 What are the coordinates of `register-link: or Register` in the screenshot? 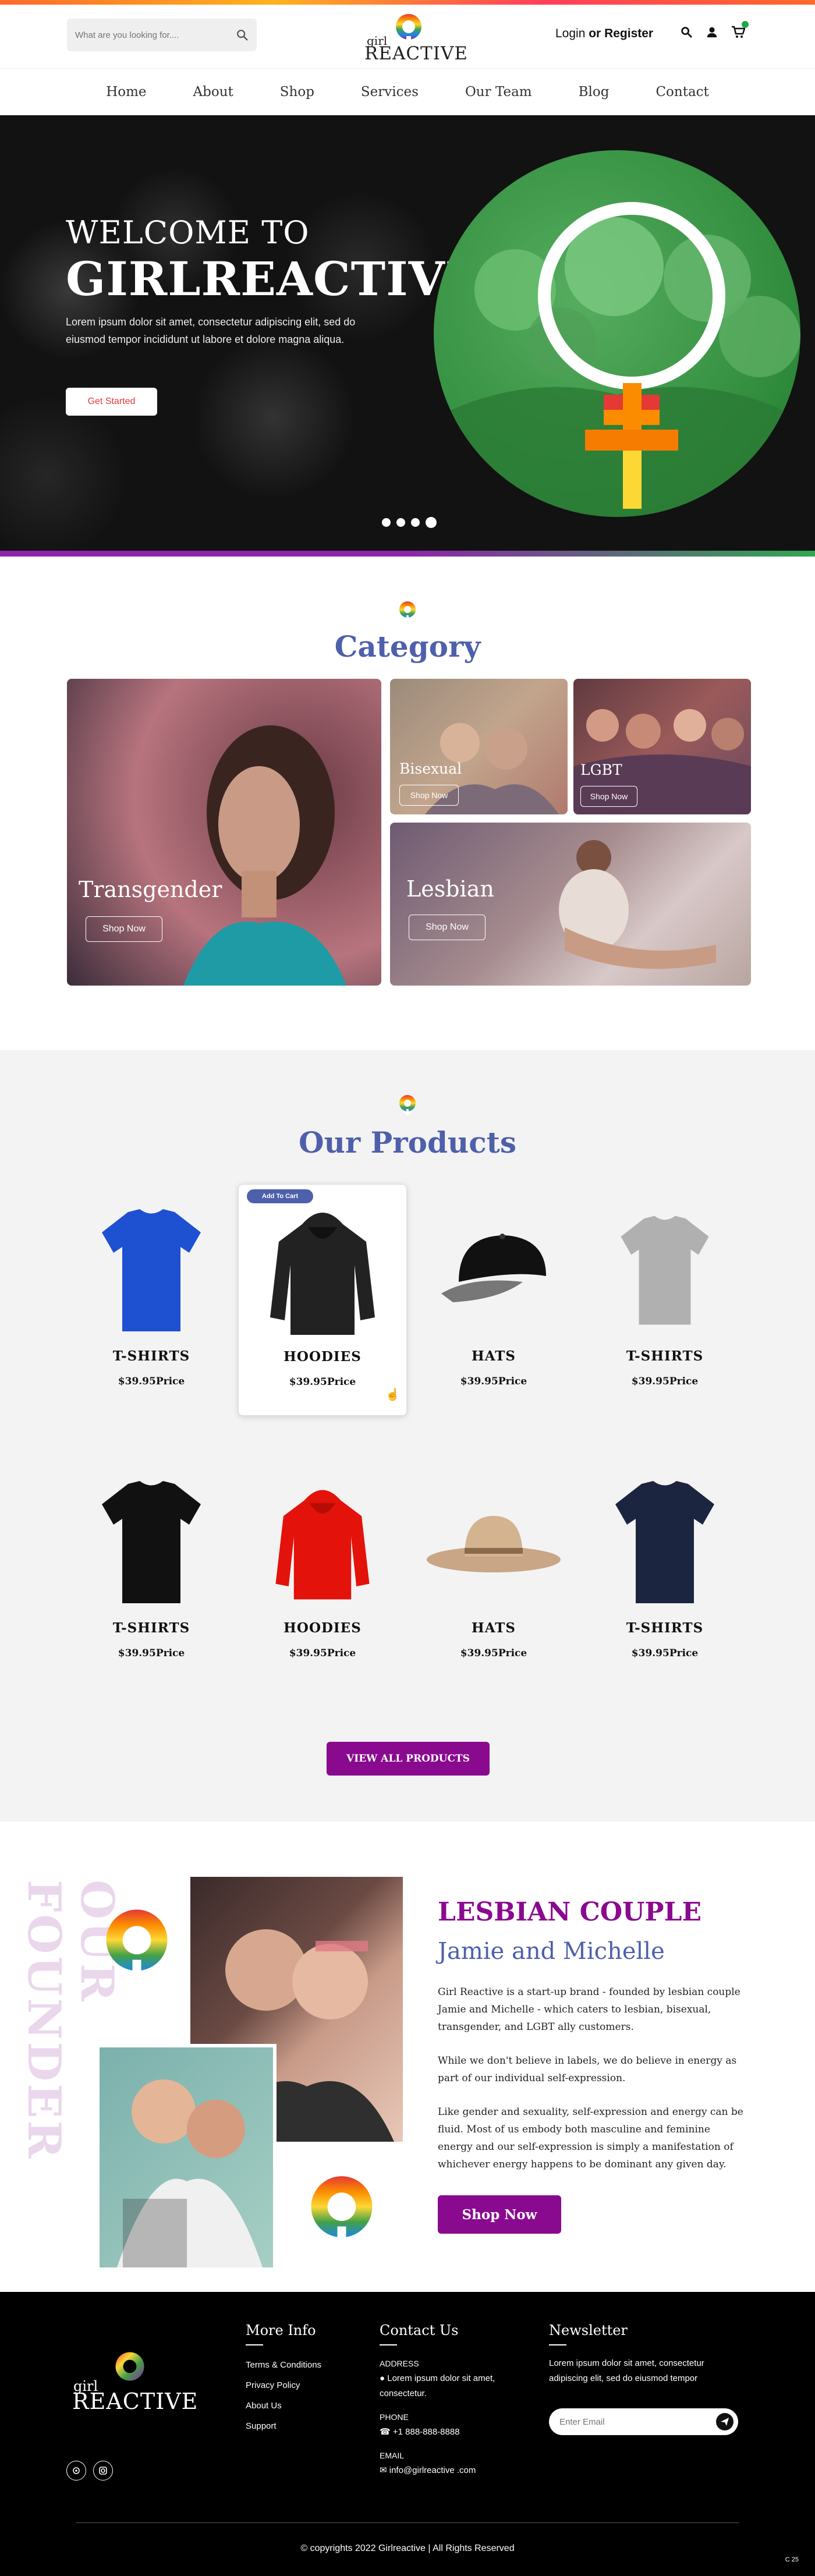 It's located at (621, 33).